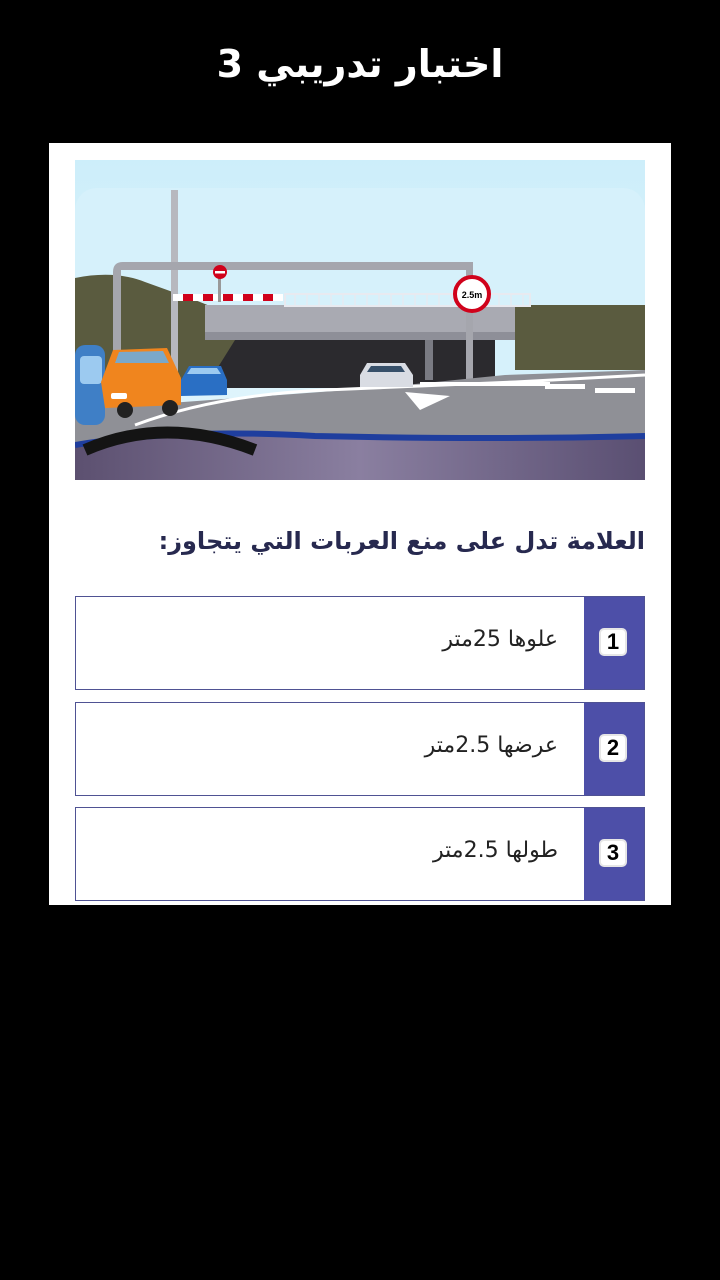  I want to click on option-number-badge: 1, so click(613, 642).